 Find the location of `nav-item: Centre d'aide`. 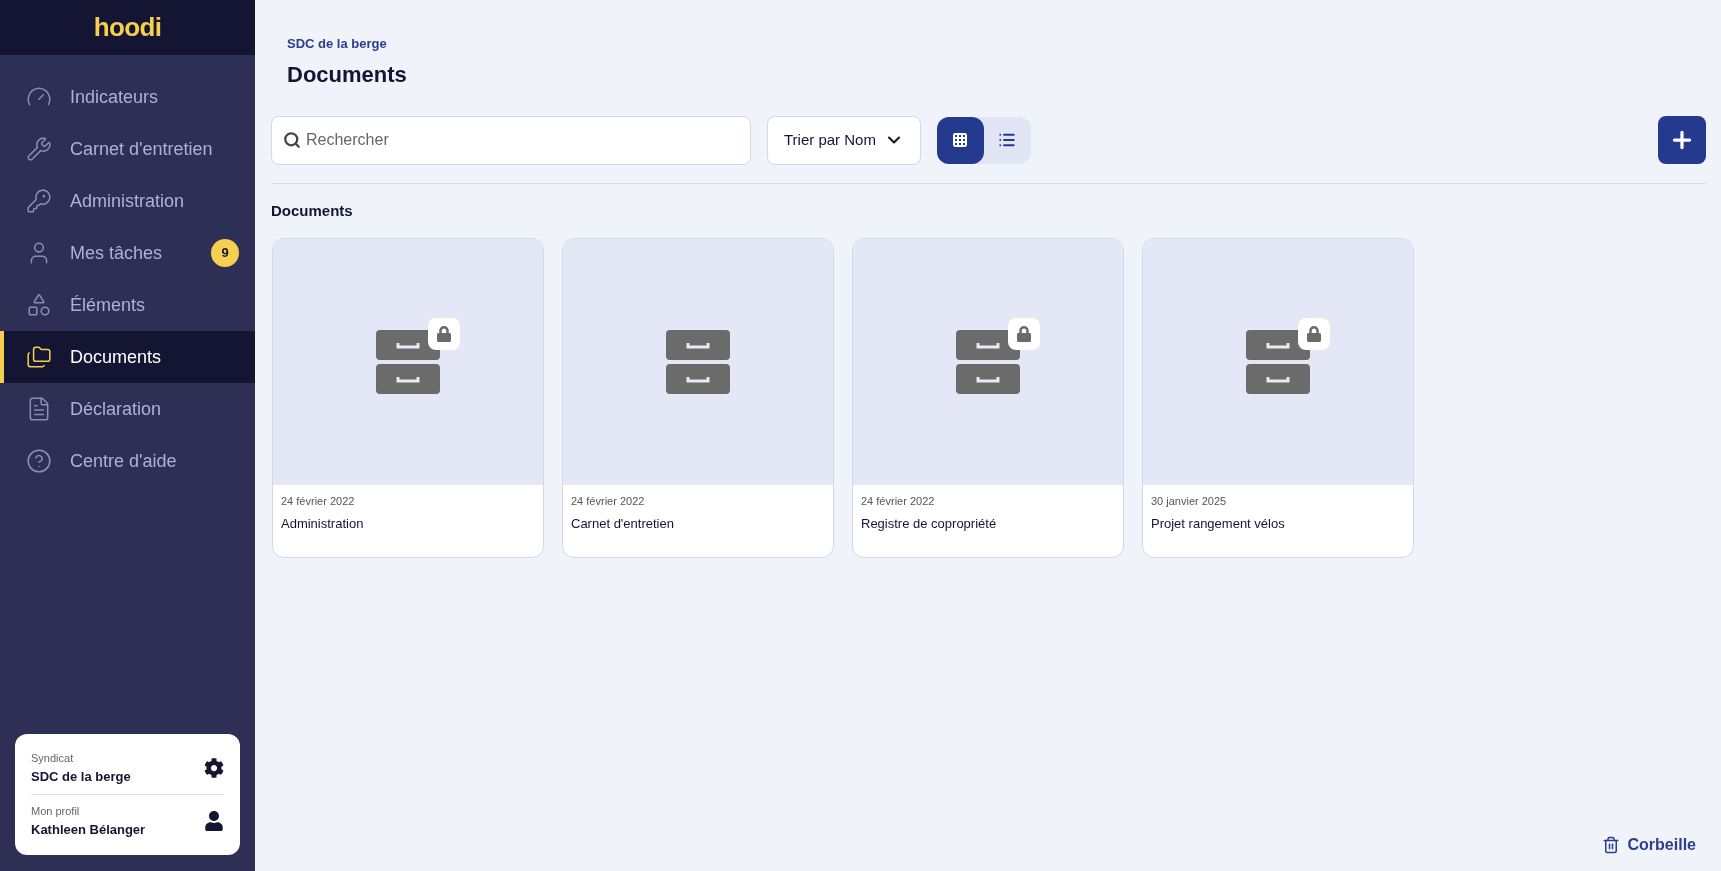

nav-item: Centre d'aide is located at coordinates (127, 461).